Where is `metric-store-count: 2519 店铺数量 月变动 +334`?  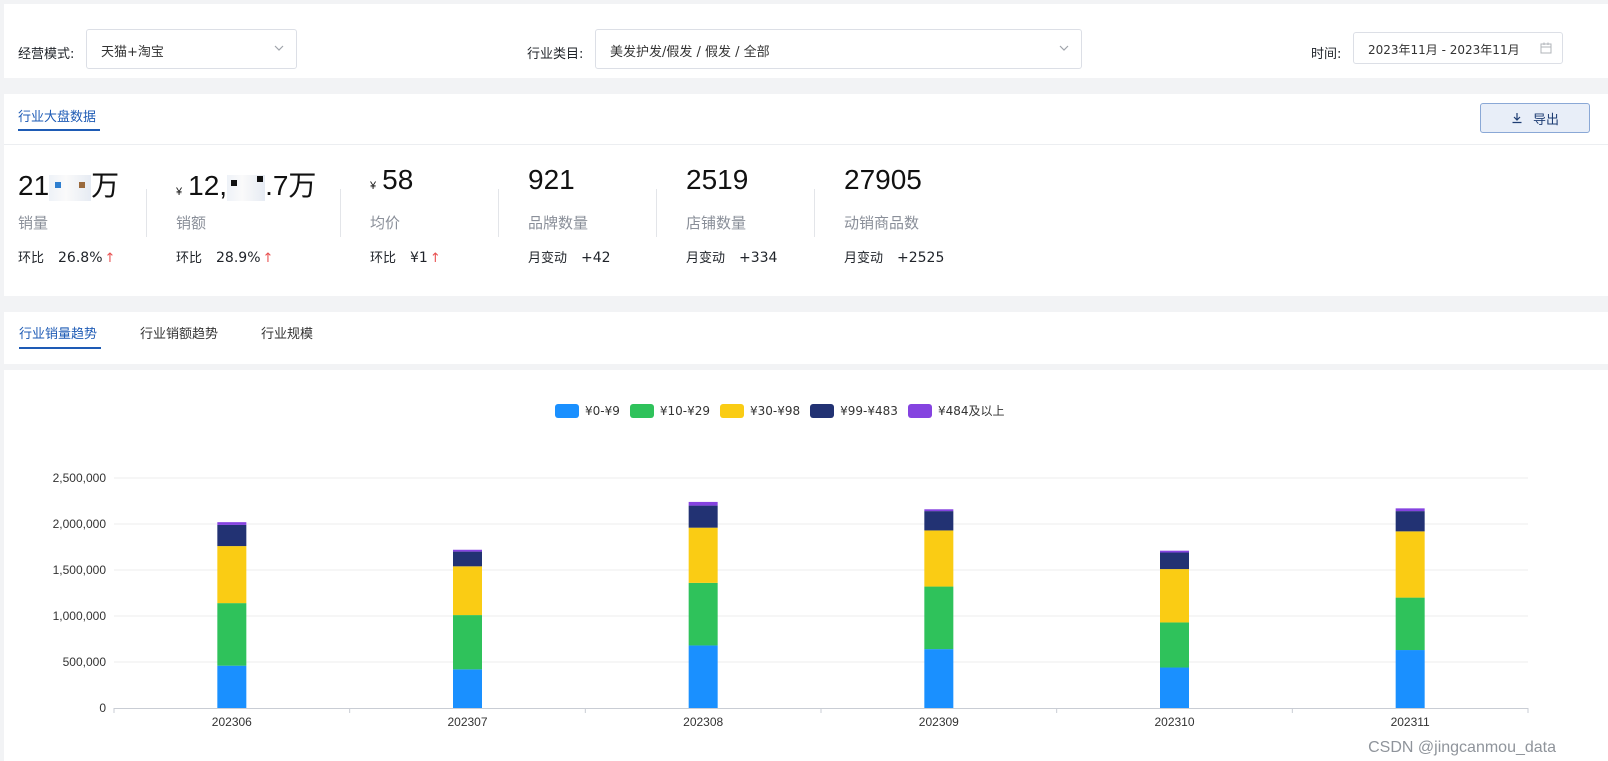
metric-store-count: 2519 店铺数量 月变动 +334 is located at coordinates (731, 215).